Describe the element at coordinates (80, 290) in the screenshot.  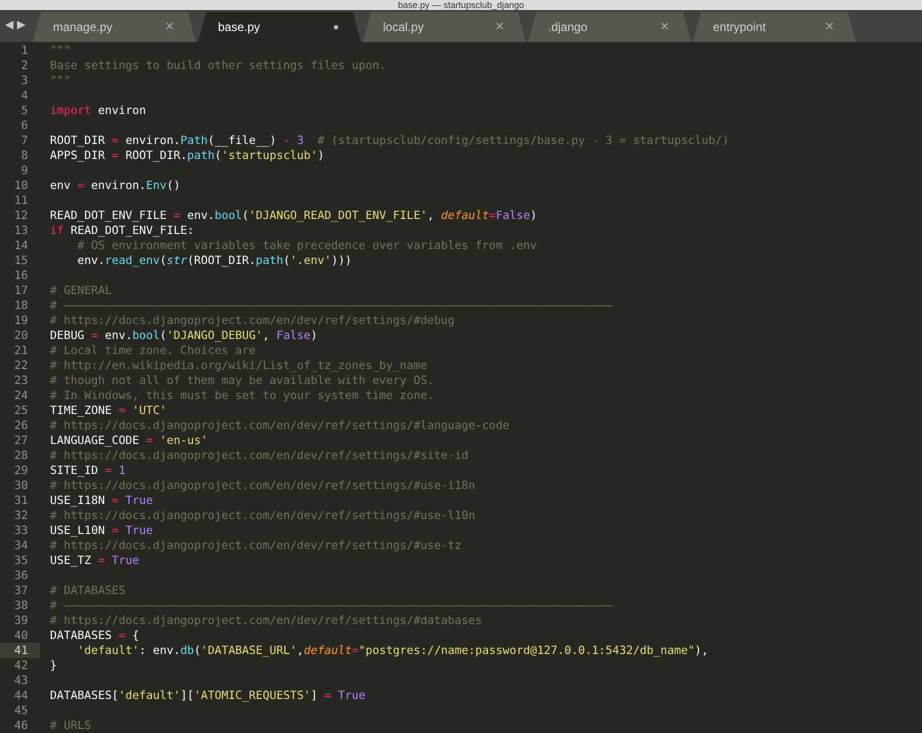
I see `code-line: # GENERAL` at that location.